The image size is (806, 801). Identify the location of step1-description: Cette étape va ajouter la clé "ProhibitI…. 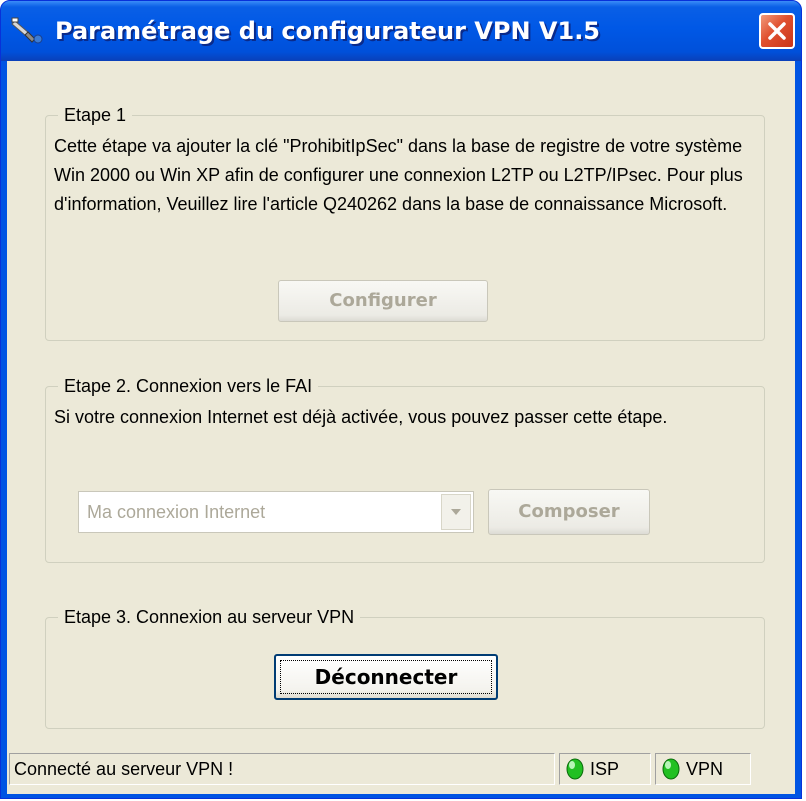
(398, 175).